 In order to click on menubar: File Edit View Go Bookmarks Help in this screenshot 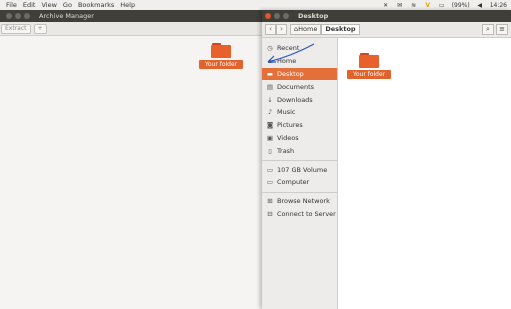, I will do `click(70, 5)`.